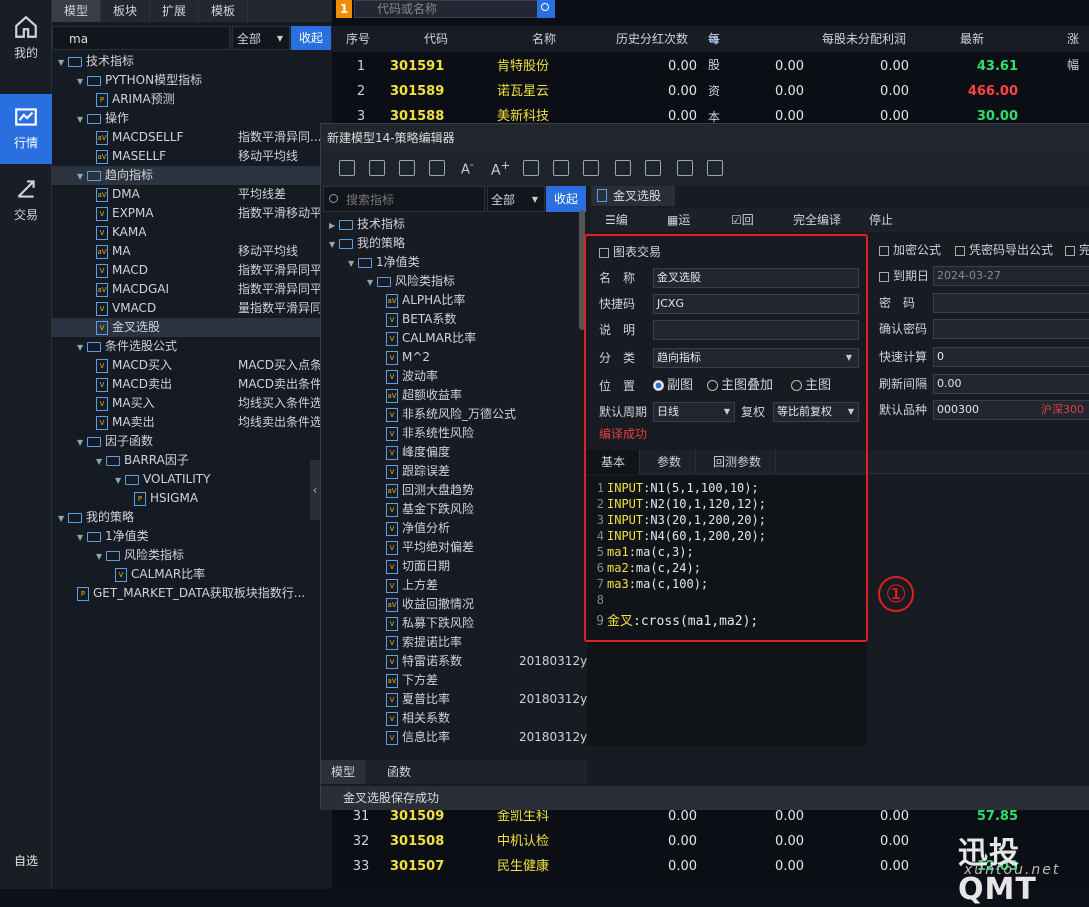 Image resolution: width=1089 pixels, height=907 pixels. I want to click on tree-item: V 非系统风险_万德公式, so click(451, 414).